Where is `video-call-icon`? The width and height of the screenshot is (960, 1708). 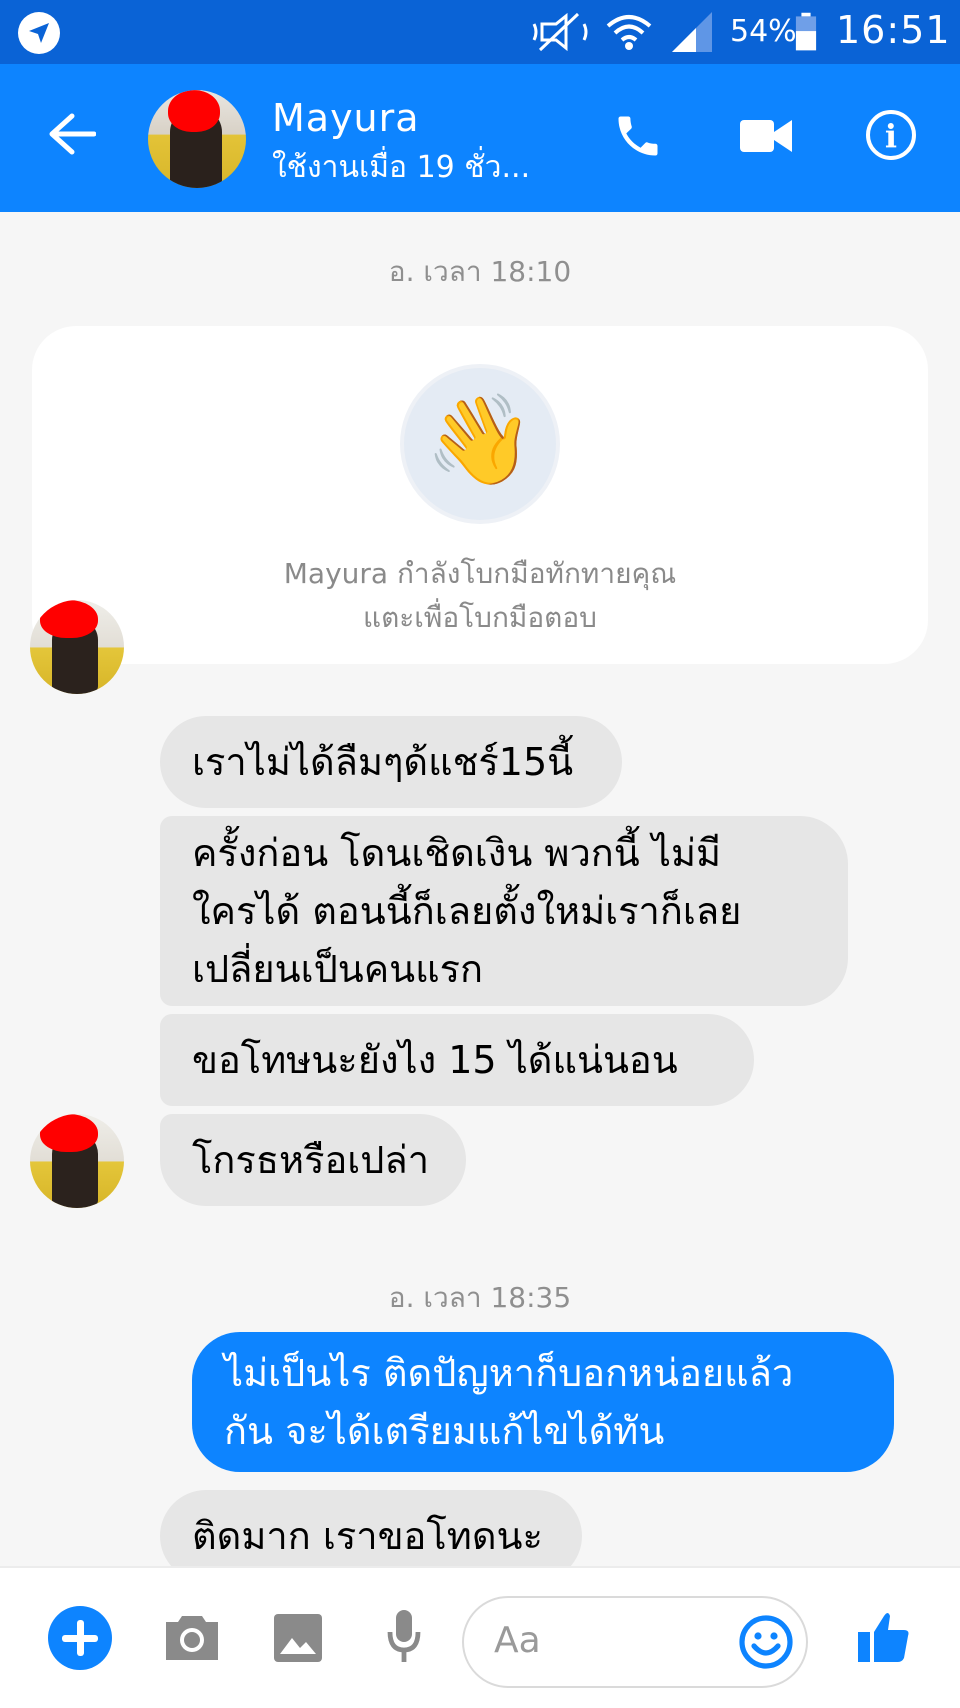 video-call-icon is located at coordinates (766, 136).